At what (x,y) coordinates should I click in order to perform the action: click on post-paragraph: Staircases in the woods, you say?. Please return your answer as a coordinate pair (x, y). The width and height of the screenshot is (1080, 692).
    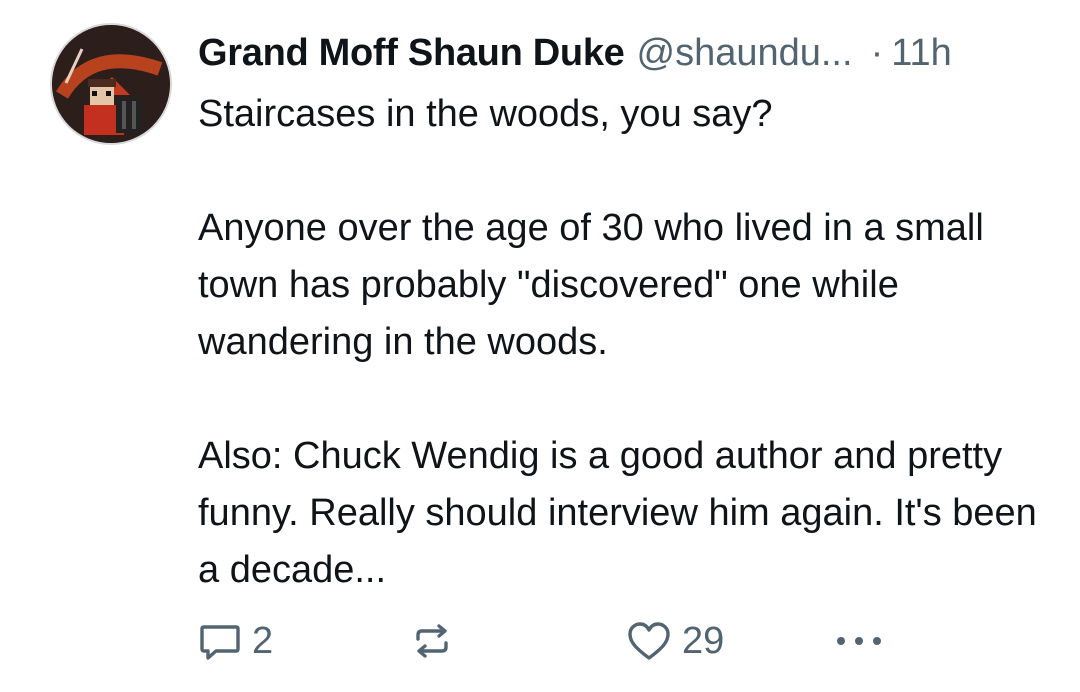
    Looking at the image, I should click on (485, 114).